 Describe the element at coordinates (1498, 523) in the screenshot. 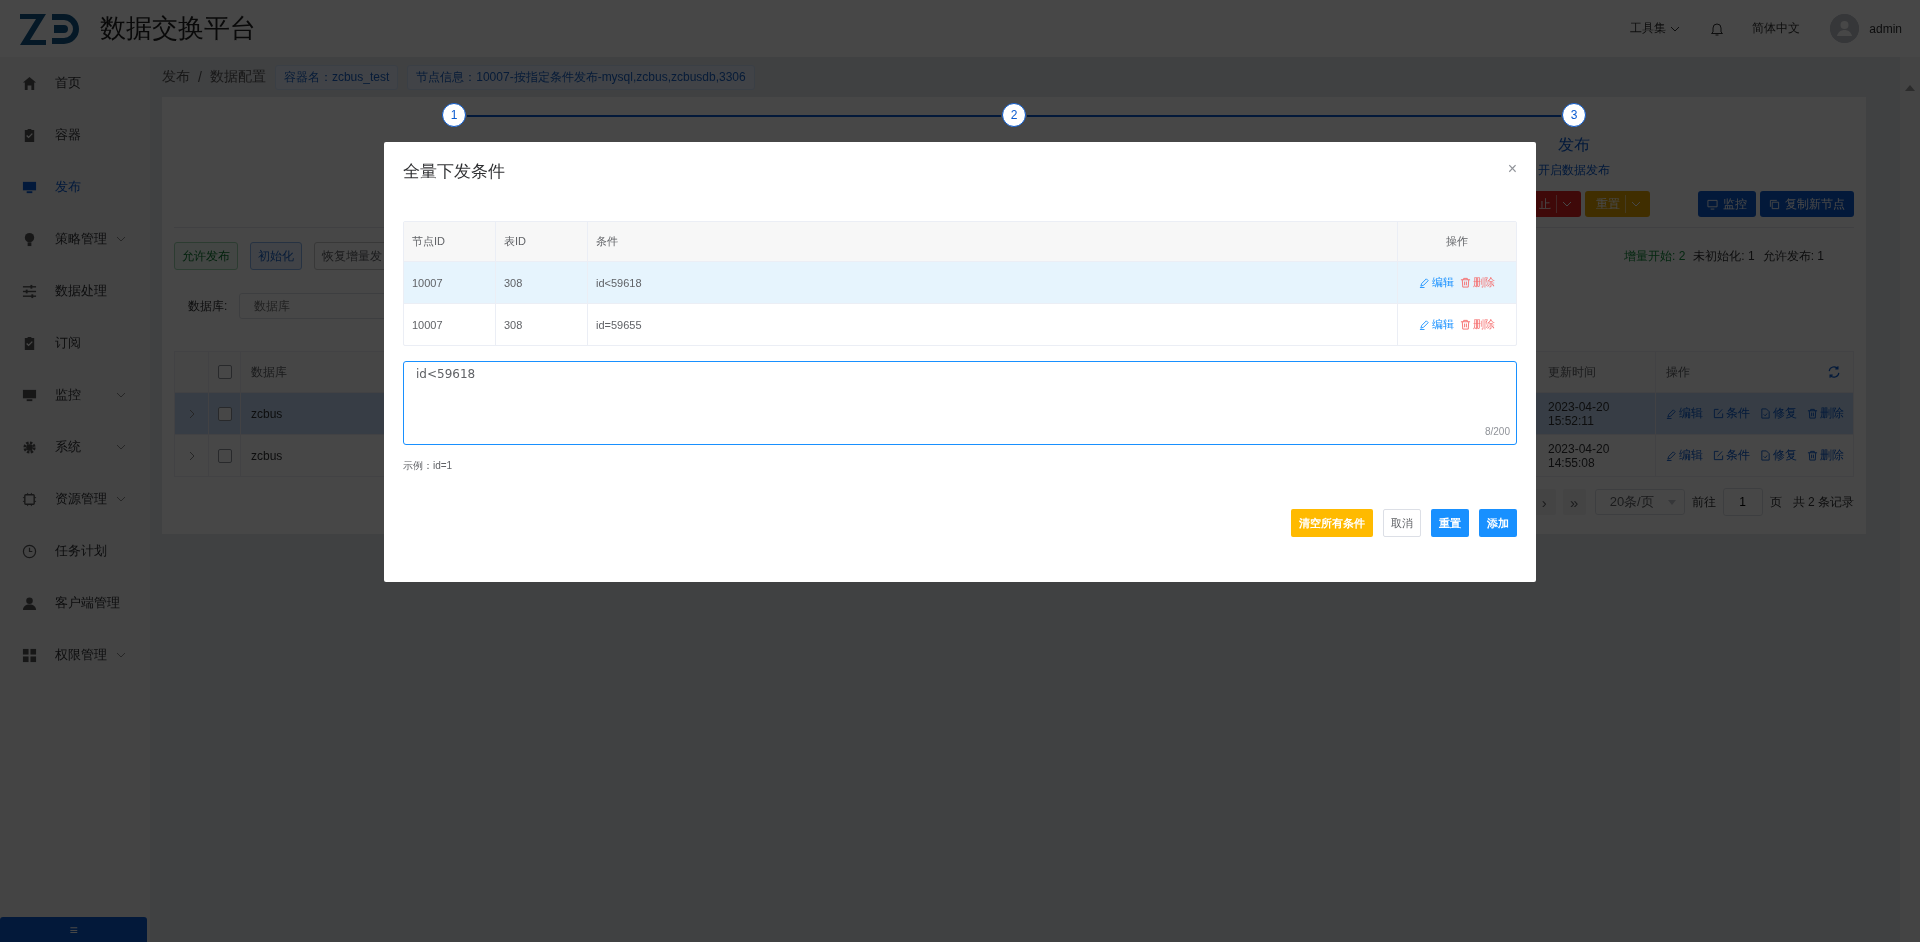

I see `dialog-button: 添加` at that location.